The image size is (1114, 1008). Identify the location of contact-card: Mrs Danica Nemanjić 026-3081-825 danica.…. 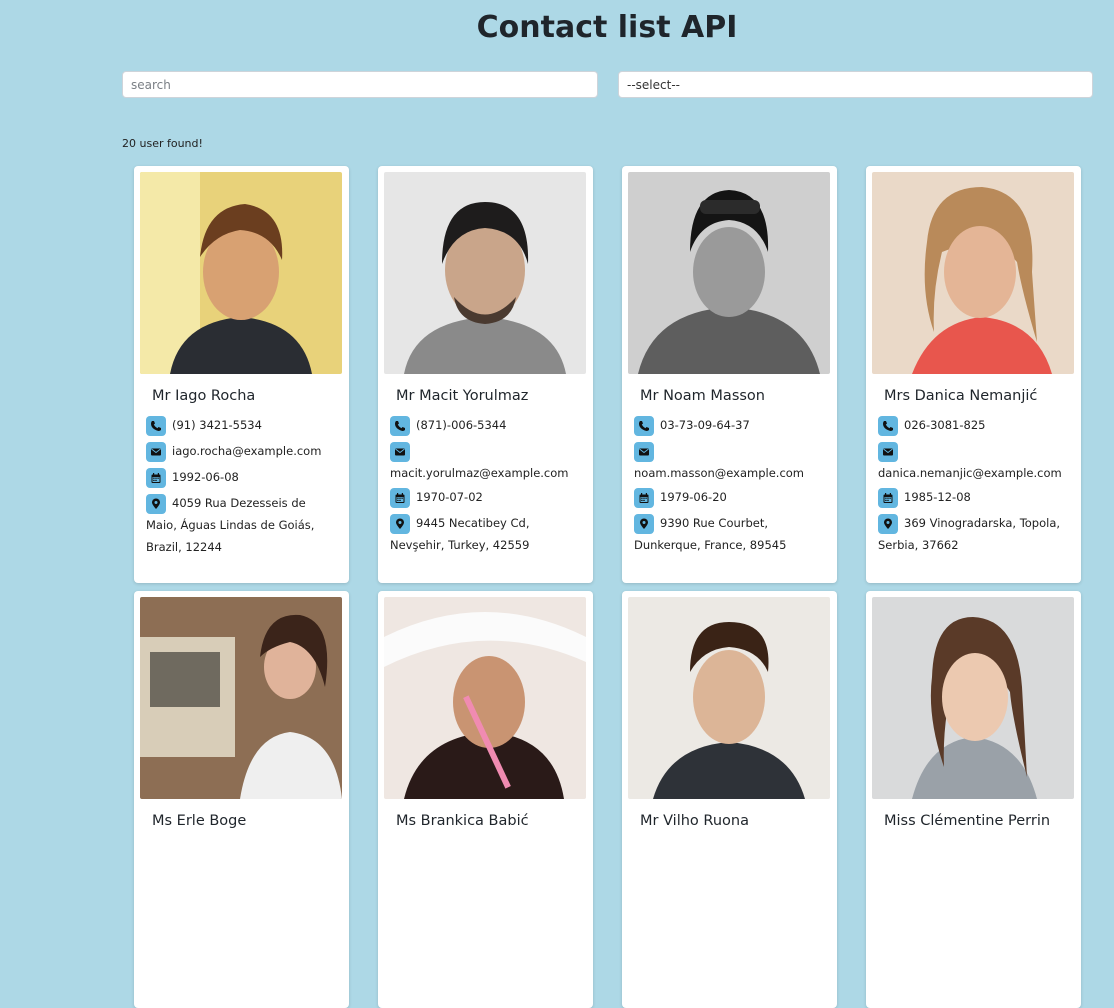
(973, 374).